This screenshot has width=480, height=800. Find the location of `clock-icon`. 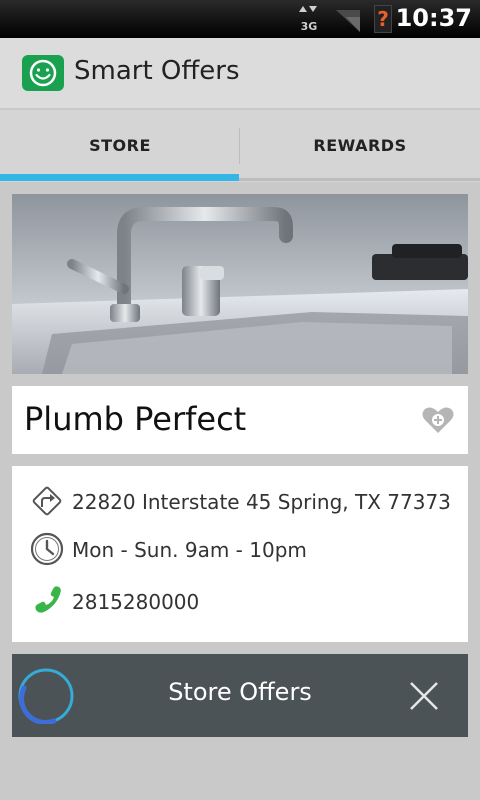

clock-icon is located at coordinates (47, 549).